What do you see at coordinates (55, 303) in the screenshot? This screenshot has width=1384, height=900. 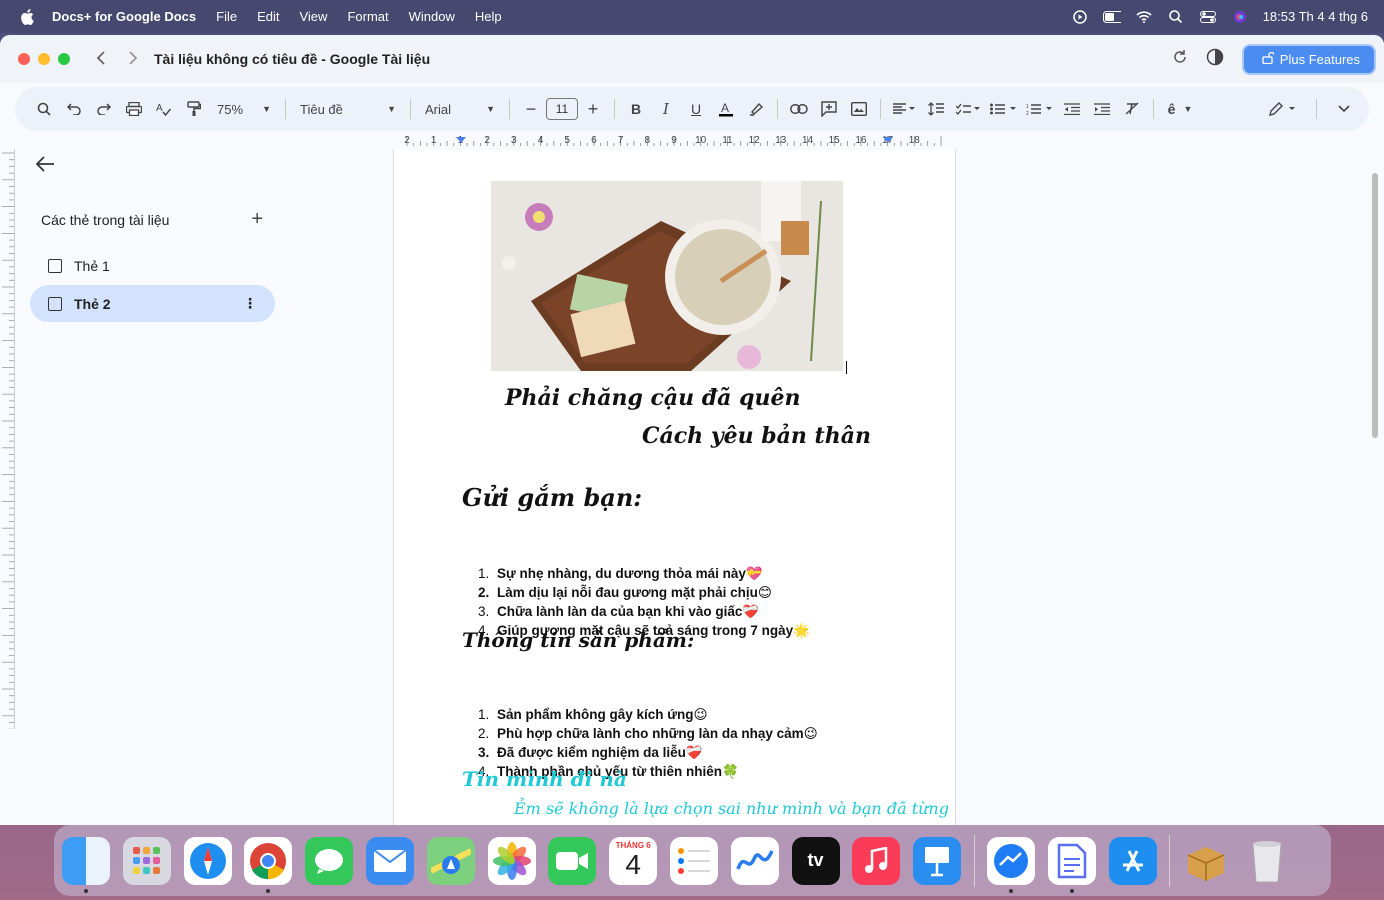 I see `document-icon` at bounding box center [55, 303].